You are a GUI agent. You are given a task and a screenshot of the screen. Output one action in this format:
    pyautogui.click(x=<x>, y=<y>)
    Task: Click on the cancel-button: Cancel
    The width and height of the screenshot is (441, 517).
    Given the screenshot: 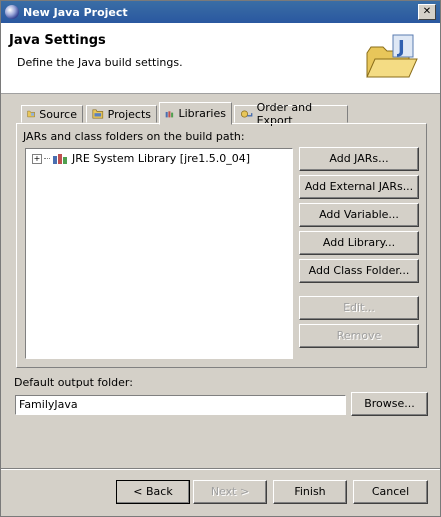 What is the action you would take?
    pyautogui.click(x=390, y=492)
    